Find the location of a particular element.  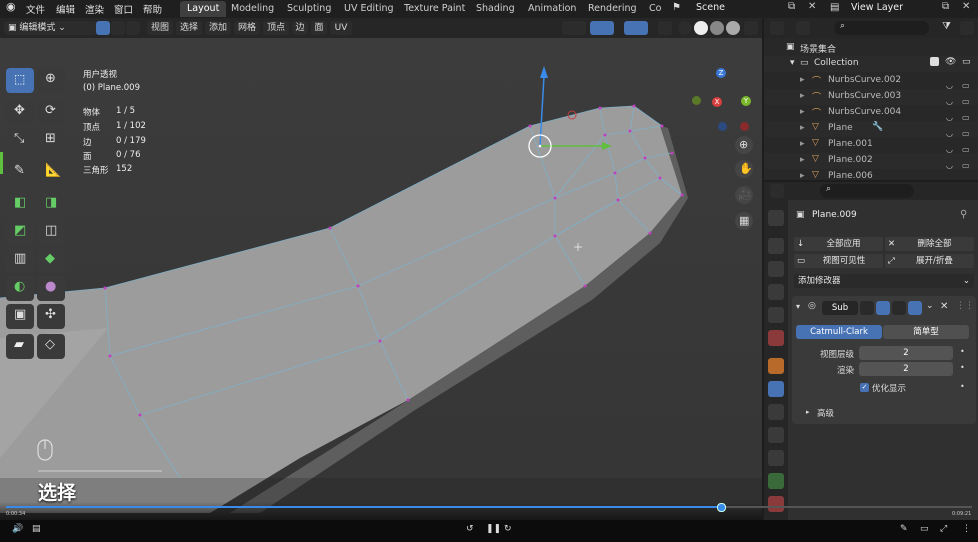

xray-toggle-icon is located at coordinates (665, 28).